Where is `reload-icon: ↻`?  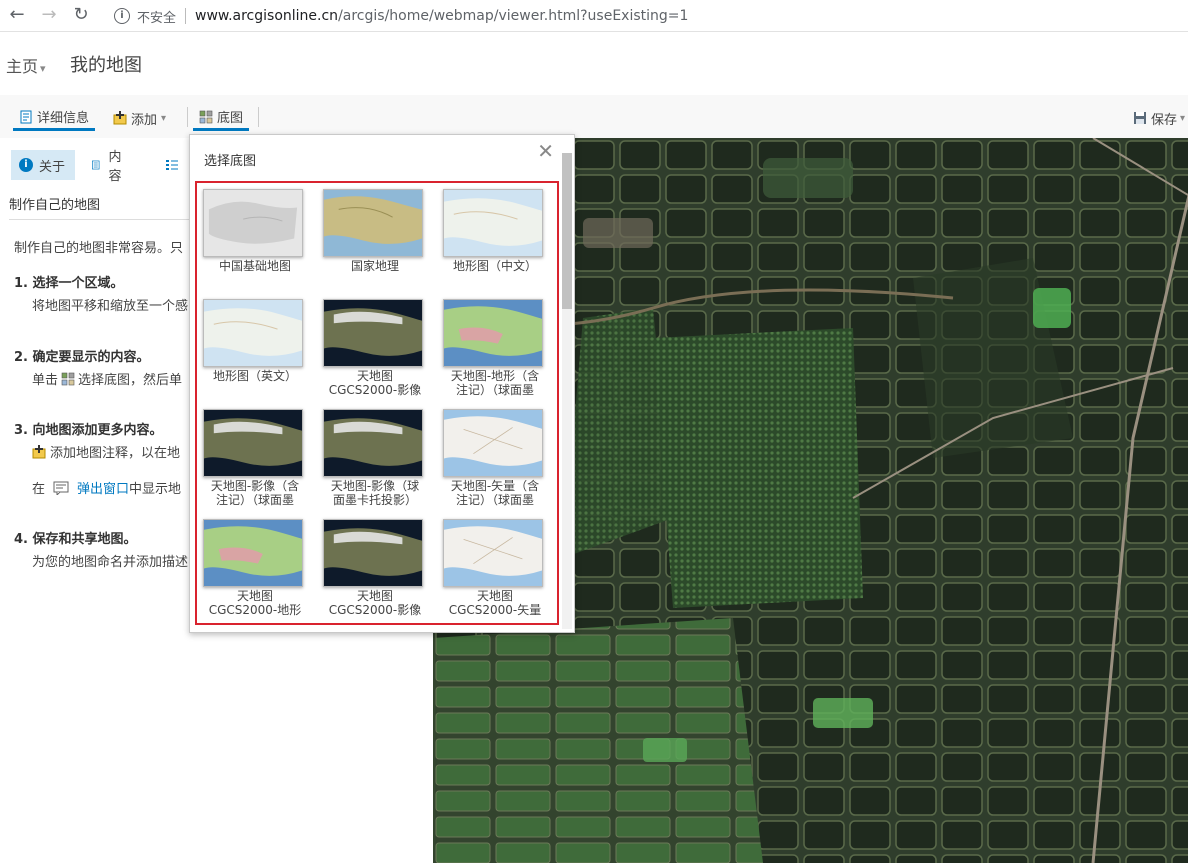
reload-icon: ↻ is located at coordinates (81, 15).